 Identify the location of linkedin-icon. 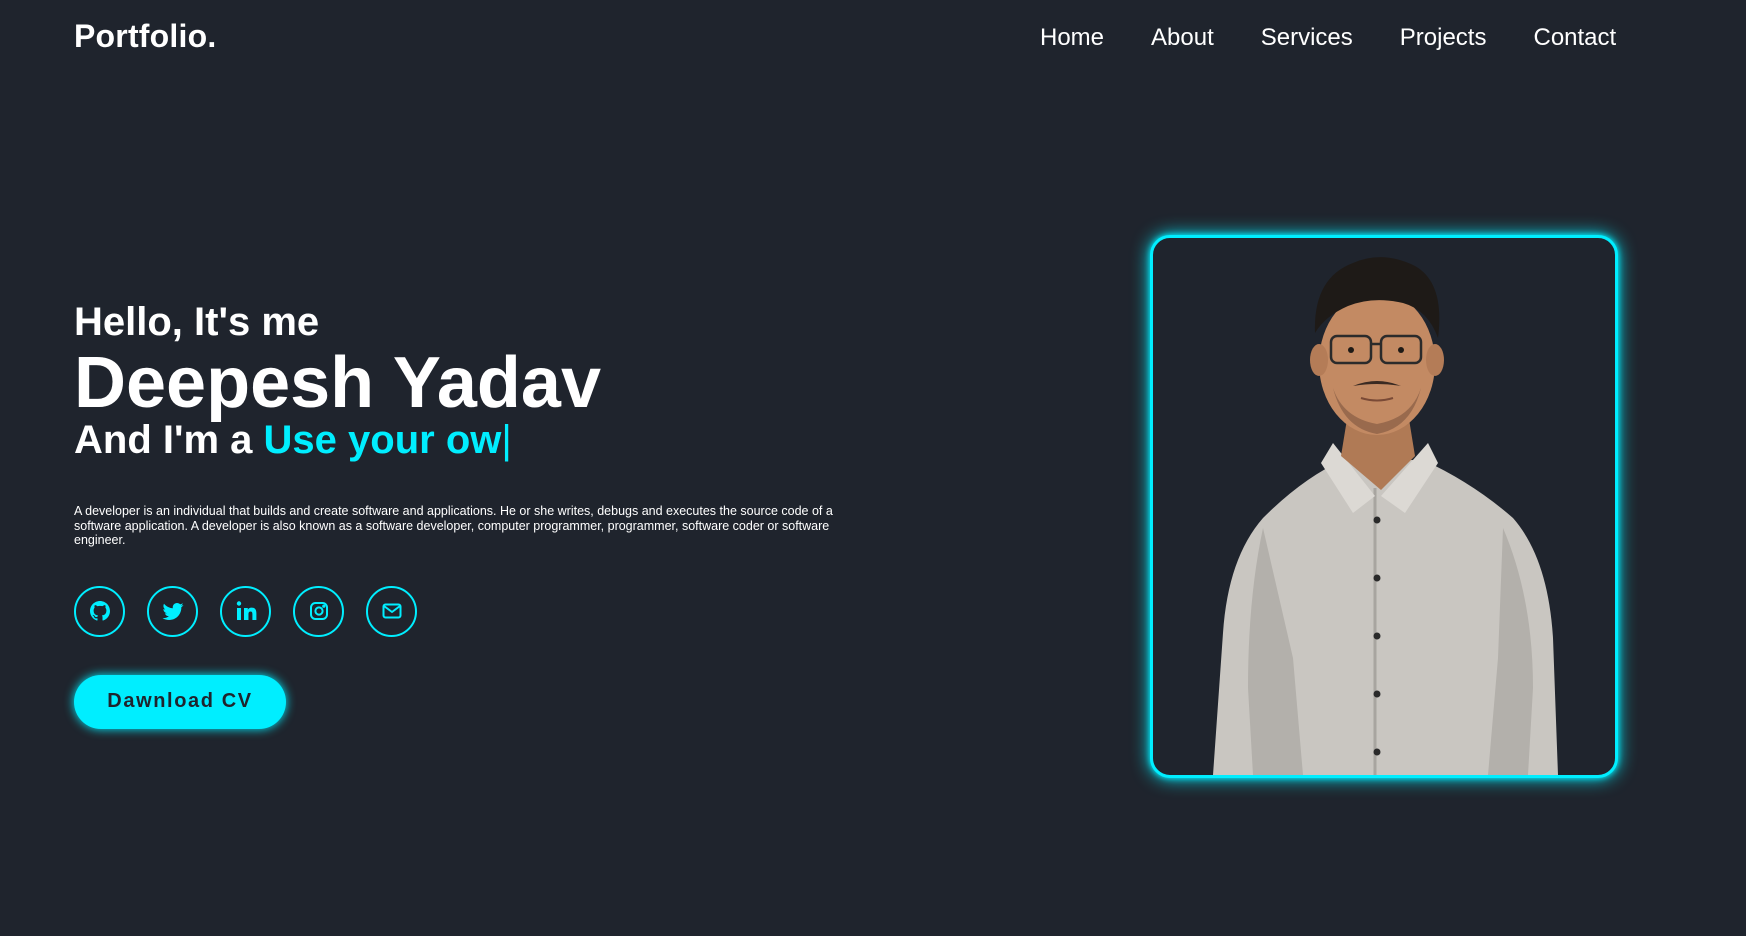
(246, 610).